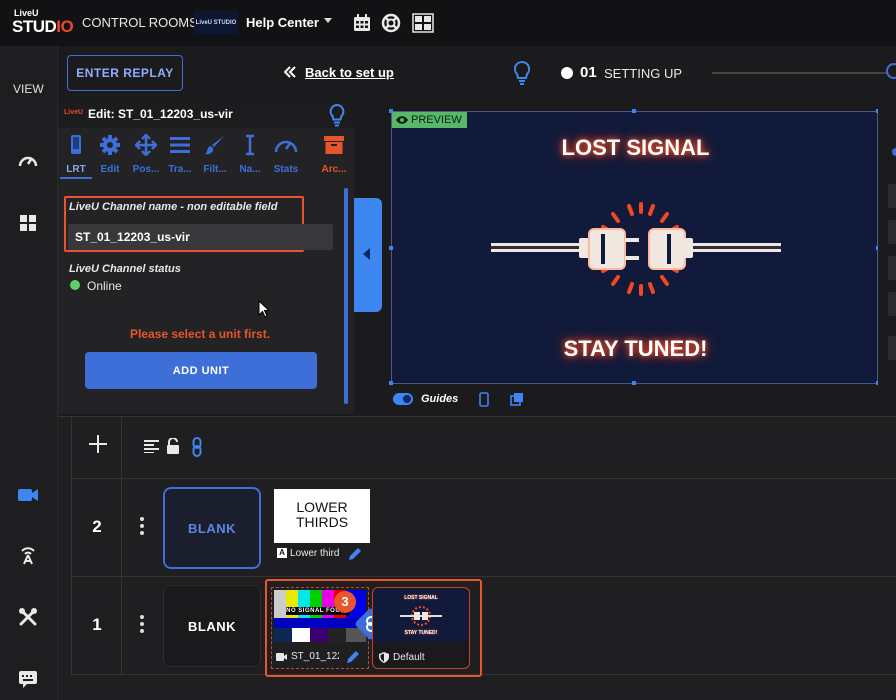 The width and height of the screenshot is (896, 700). Describe the element at coordinates (391, 383) in the screenshot. I see `resize-handle-bottom-left` at that location.